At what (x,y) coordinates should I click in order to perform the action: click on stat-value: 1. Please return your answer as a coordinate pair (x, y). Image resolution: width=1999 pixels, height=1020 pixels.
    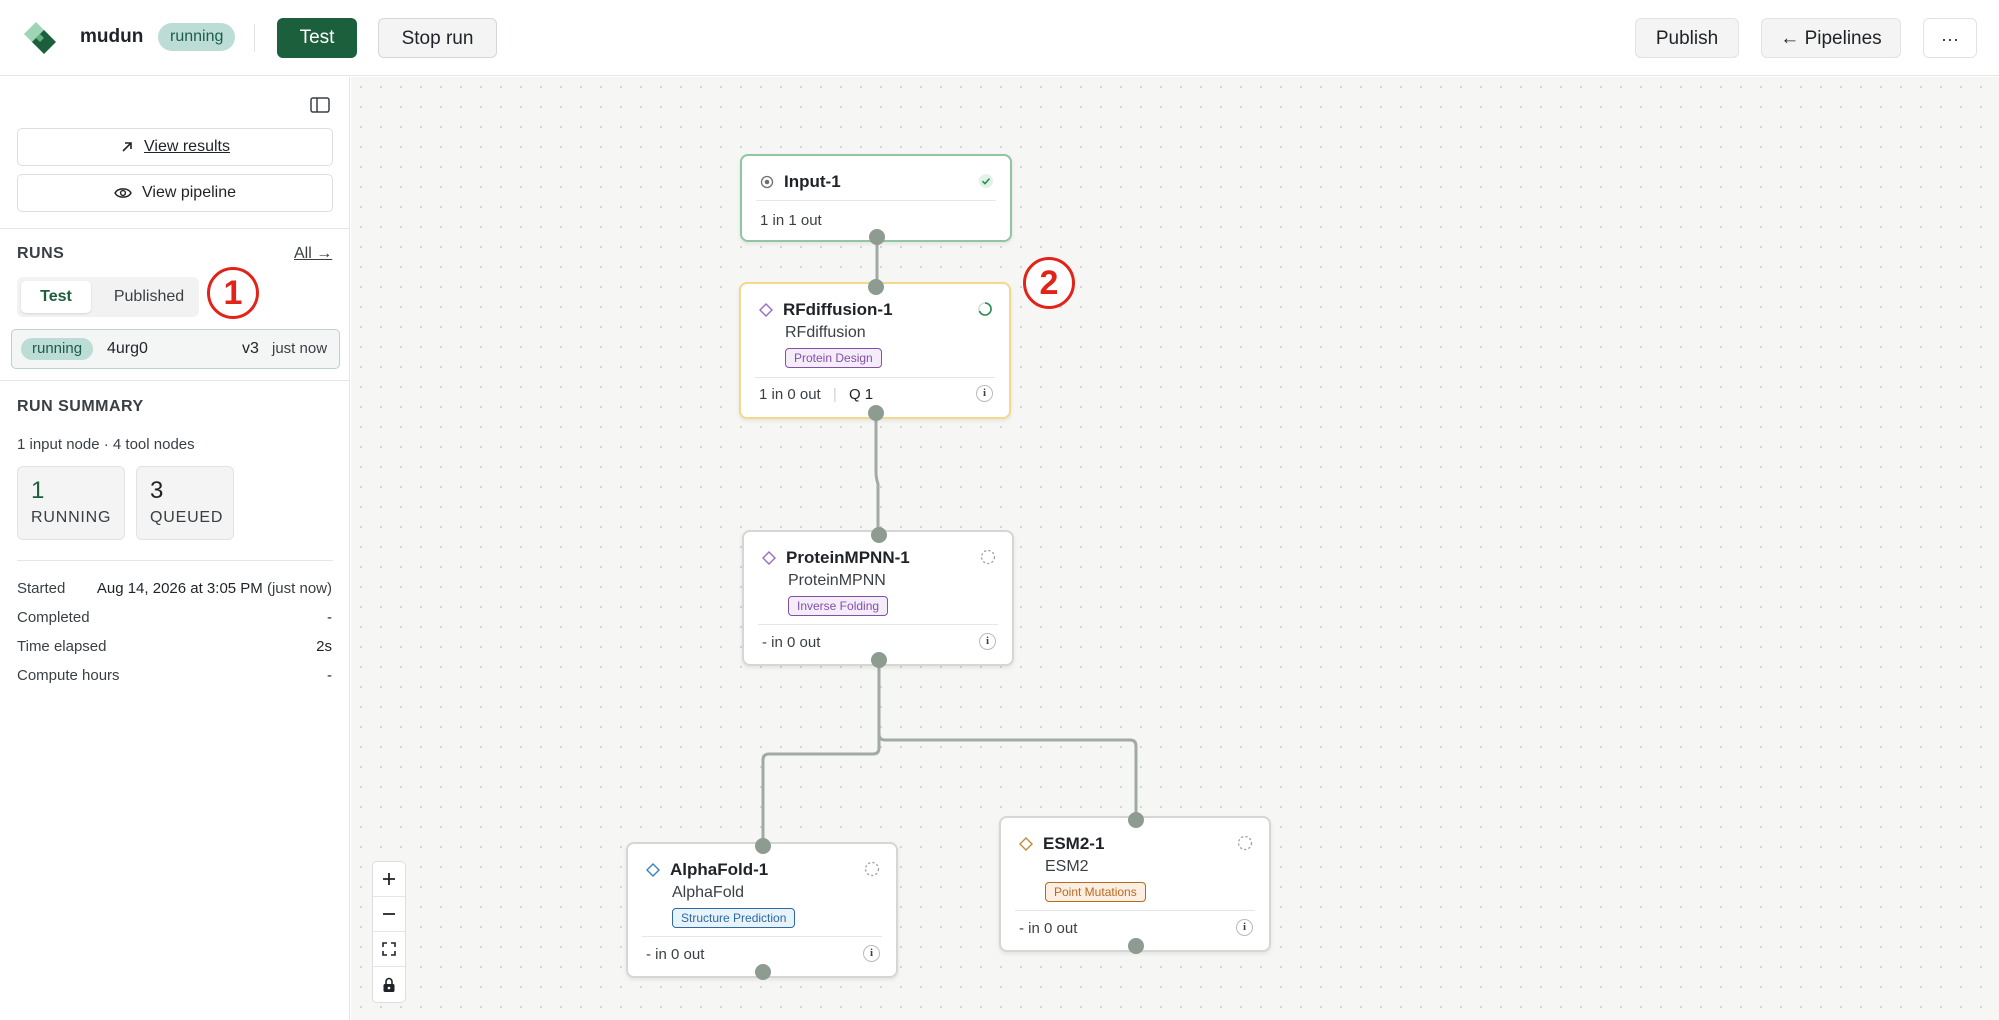
    Looking at the image, I should click on (38, 490).